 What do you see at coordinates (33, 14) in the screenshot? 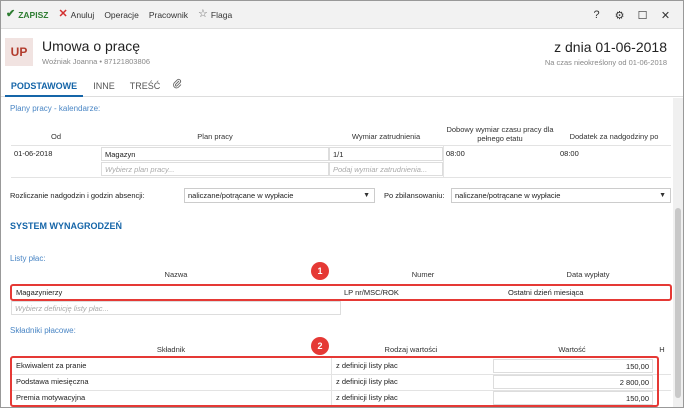
I see `save-label: ZAPISZ` at bounding box center [33, 14].